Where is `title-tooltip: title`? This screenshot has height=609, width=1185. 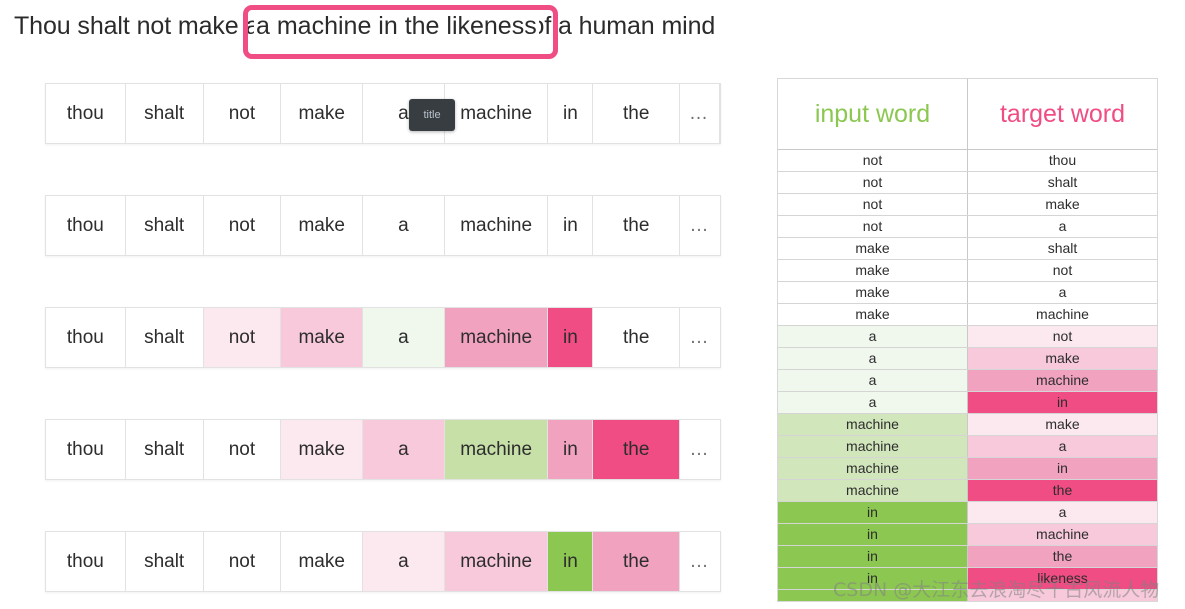 title-tooltip: title is located at coordinates (432, 115).